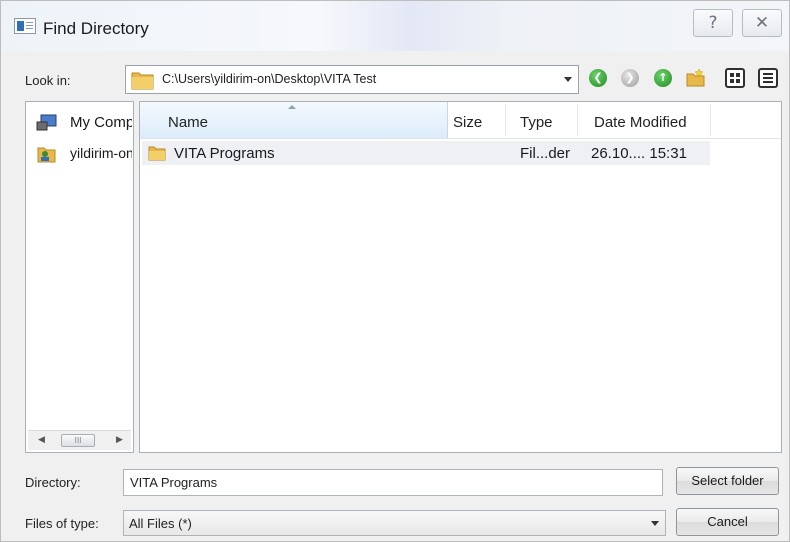 Image resolution: width=790 pixels, height=542 pixels. Describe the element at coordinates (101, 122) in the screenshot. I see `sidebar-item-label: My Computer` at that location.